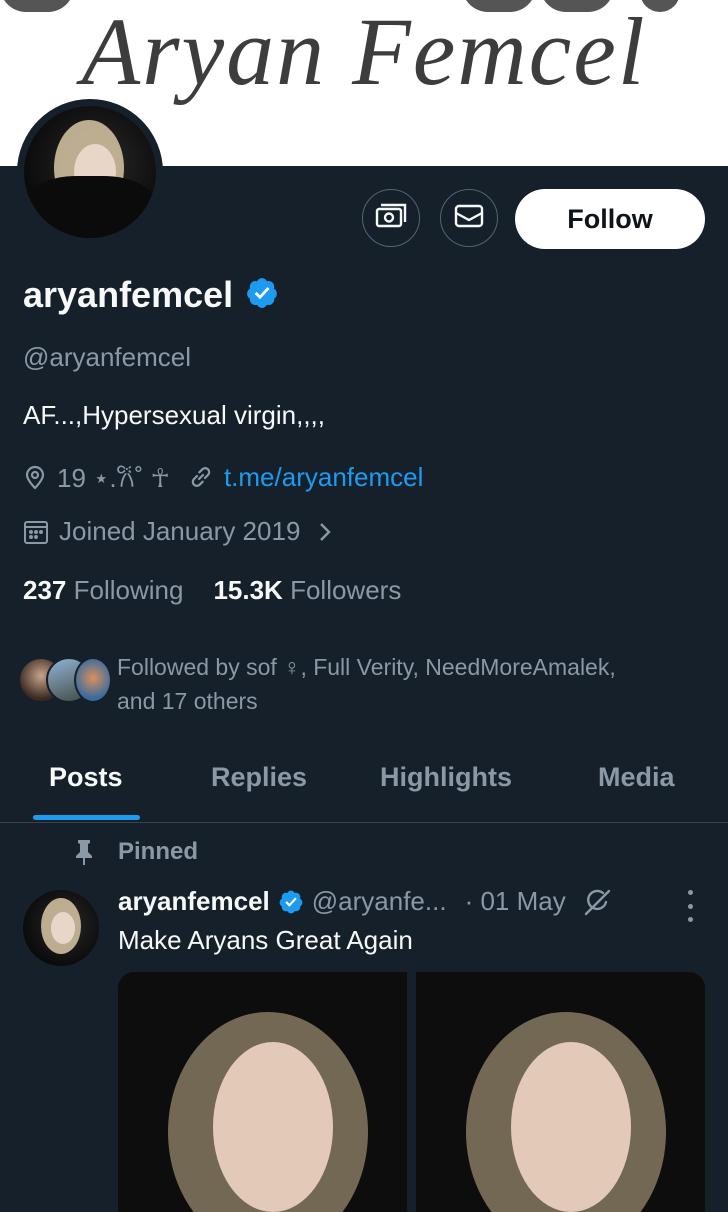  Describe the element at coordinates (690, 906) in the screenshot. I see `more-options-icon` at that location.